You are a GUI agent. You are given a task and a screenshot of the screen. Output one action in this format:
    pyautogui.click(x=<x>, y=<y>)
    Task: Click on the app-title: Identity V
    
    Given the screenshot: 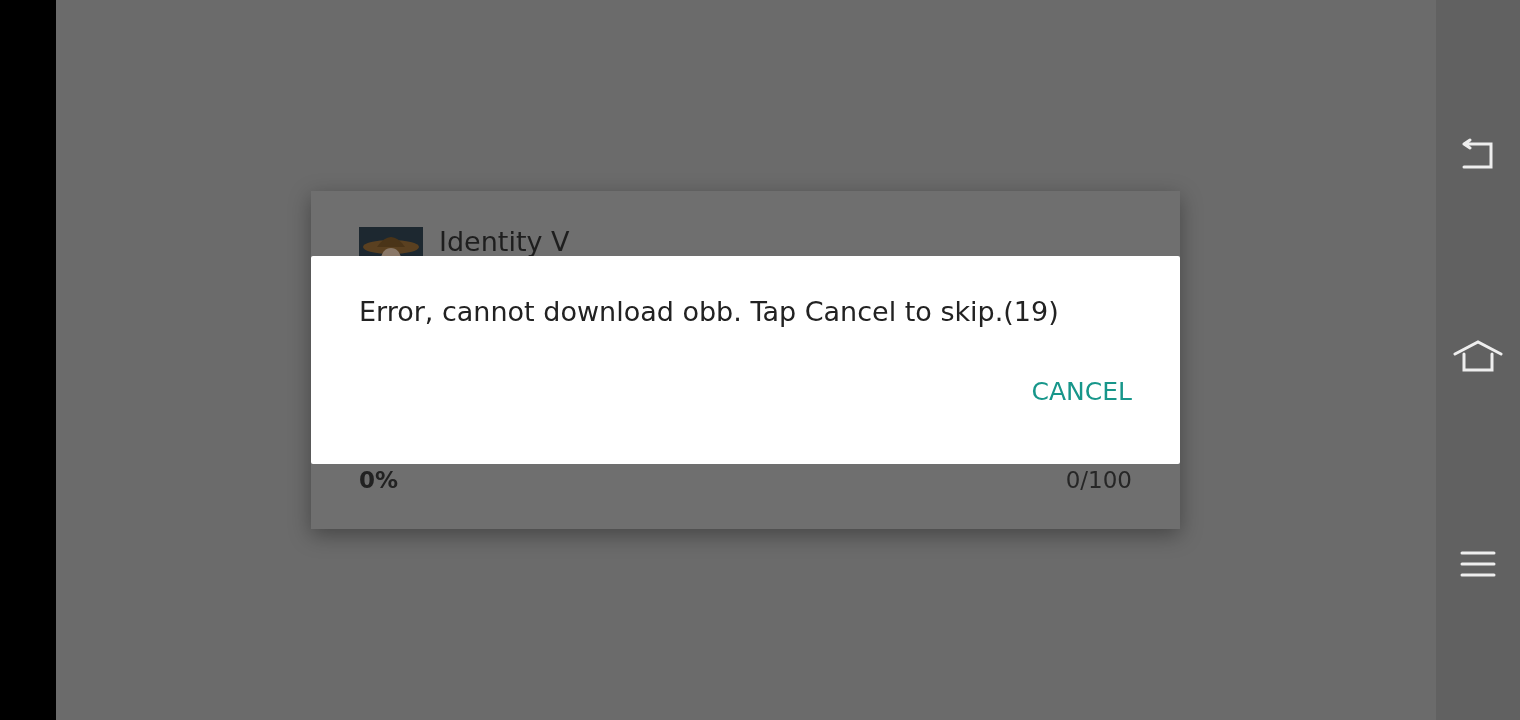 What is the action you would take?
    pyautogui.click(x=504, y=241)
    